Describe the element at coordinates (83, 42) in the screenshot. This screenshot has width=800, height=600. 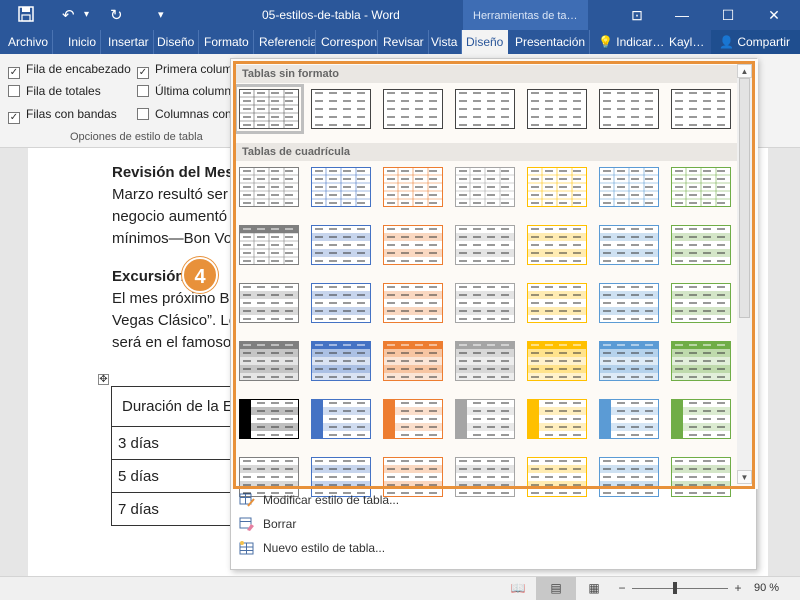
I see `tab-inicio: Inicio` at that location.